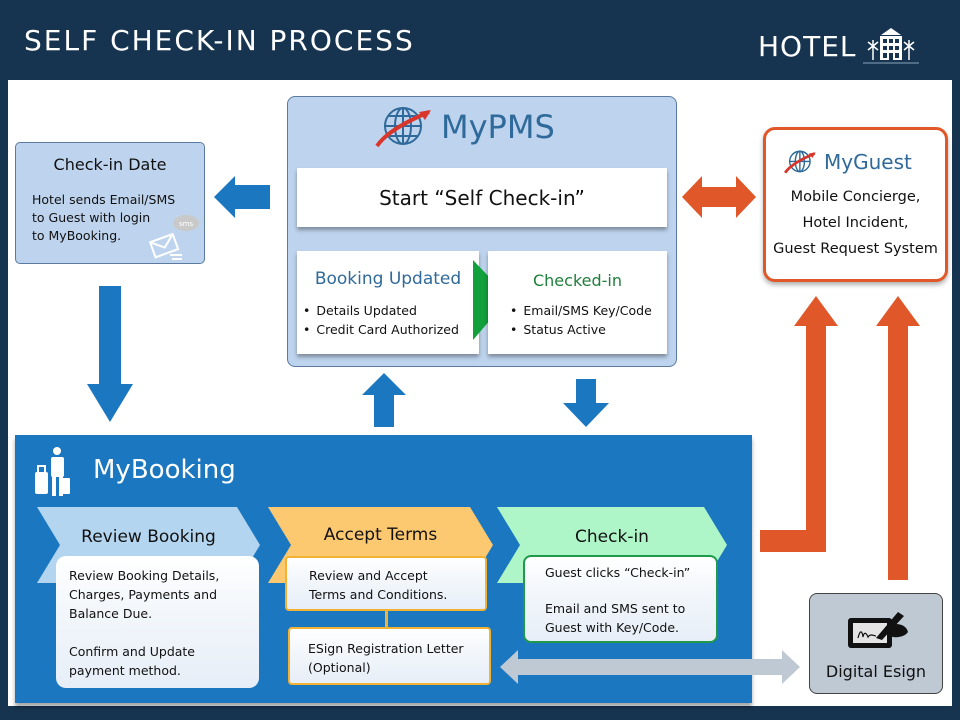 The image size is (960, 720). I want to click on note-line: Guest clicks “Check-in”, so click(618, 572).